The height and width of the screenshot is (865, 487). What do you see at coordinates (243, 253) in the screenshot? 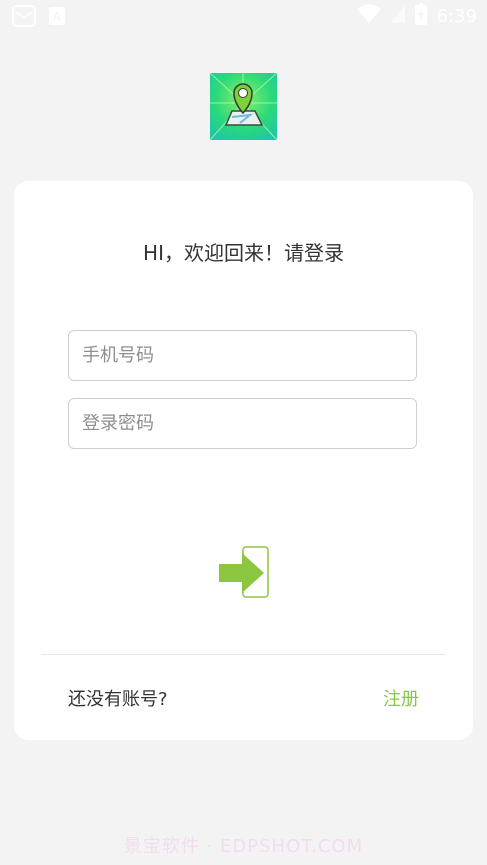
I see `greeting-title: HI，欢迎回来！请登录` at bounding box center [243, 253].